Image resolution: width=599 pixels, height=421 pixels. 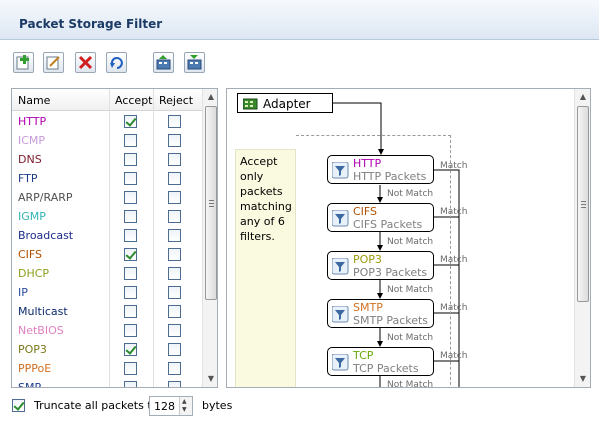 I want to click on spin-down-icon: ▼, so click(x=184, y=409).